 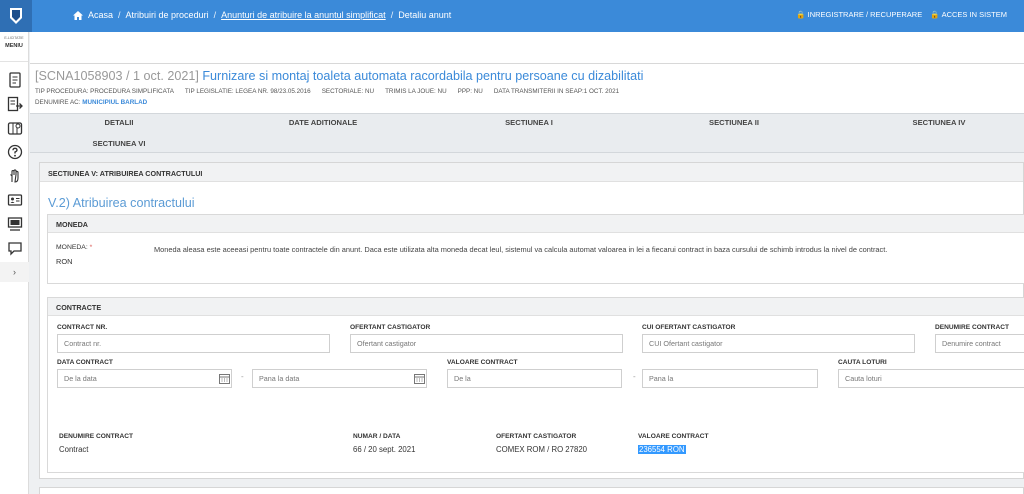 What do you see at coordinates (673, 436) in the screenshot?
I see `result-header-valoare: VALOARE CONTRACT` at bounding box center [673, 436].